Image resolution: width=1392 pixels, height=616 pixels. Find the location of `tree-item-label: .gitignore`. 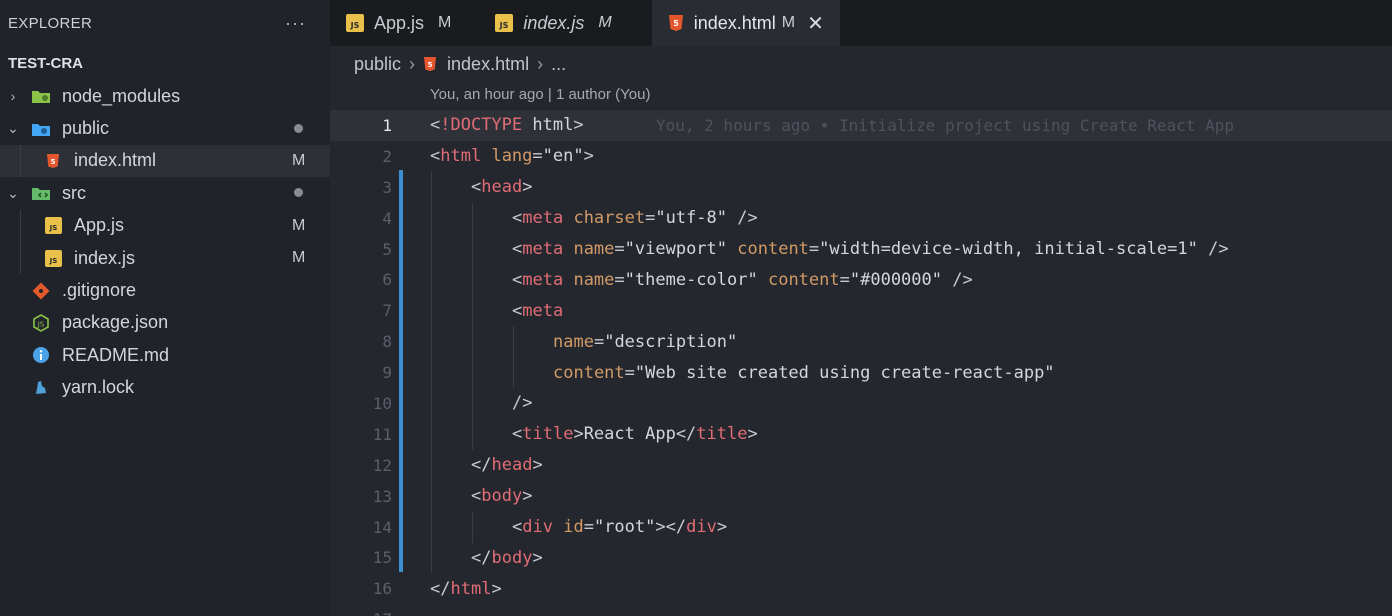

tree-item-label: .gitignore is located at coordinates (99, 290).